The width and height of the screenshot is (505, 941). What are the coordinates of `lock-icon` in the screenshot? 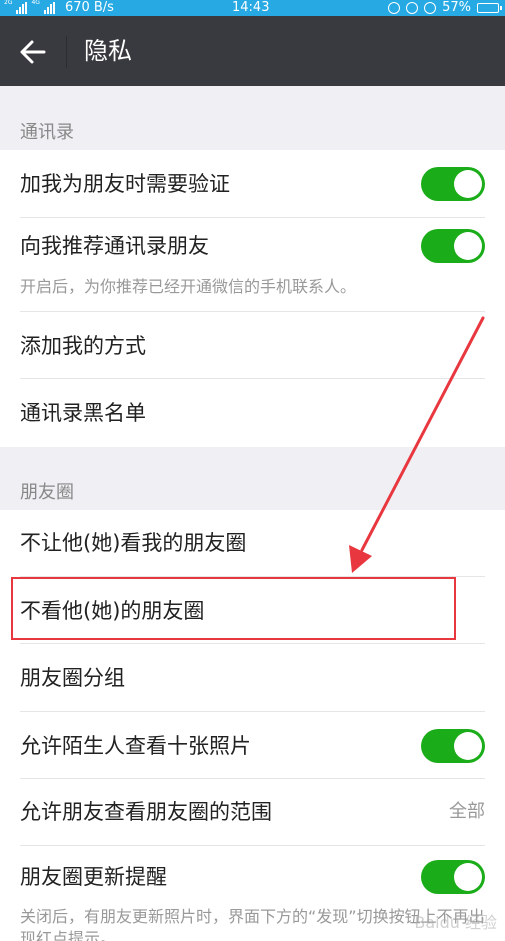 It's located at (412, 8).